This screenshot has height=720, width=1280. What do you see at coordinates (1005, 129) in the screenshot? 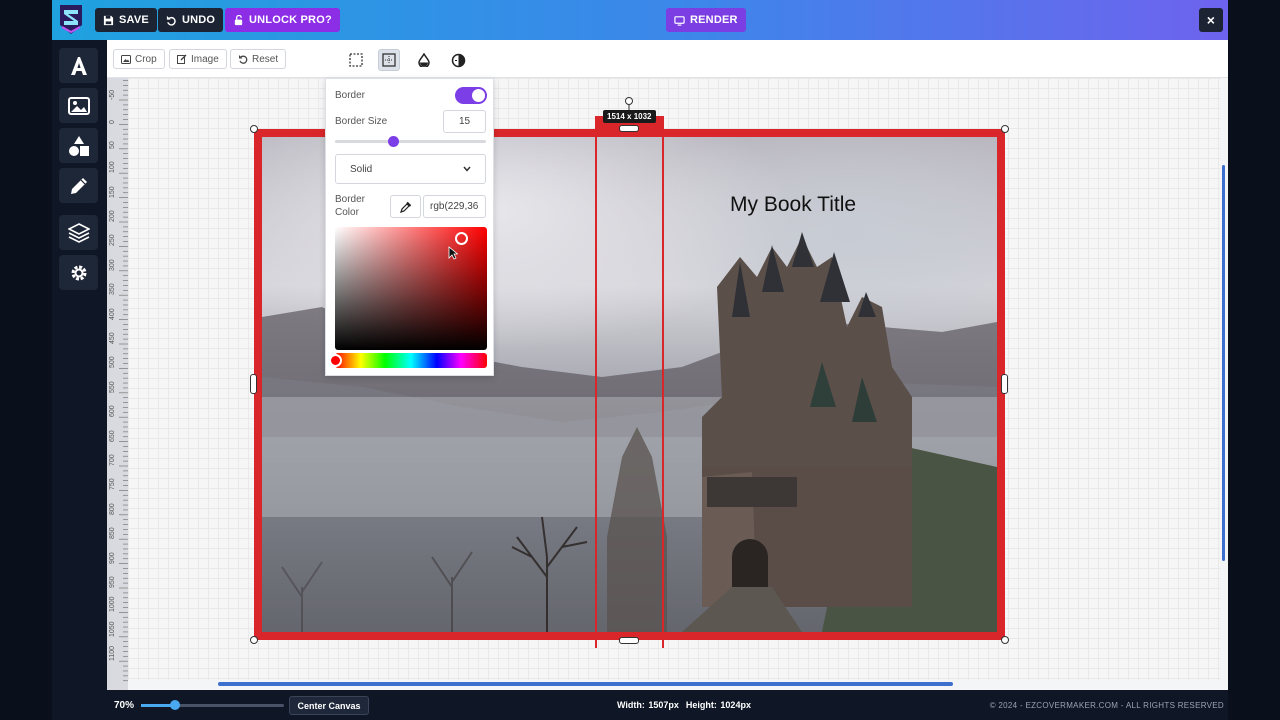
I see `resize-handle-top-right` at bounding box center [1005, 129].